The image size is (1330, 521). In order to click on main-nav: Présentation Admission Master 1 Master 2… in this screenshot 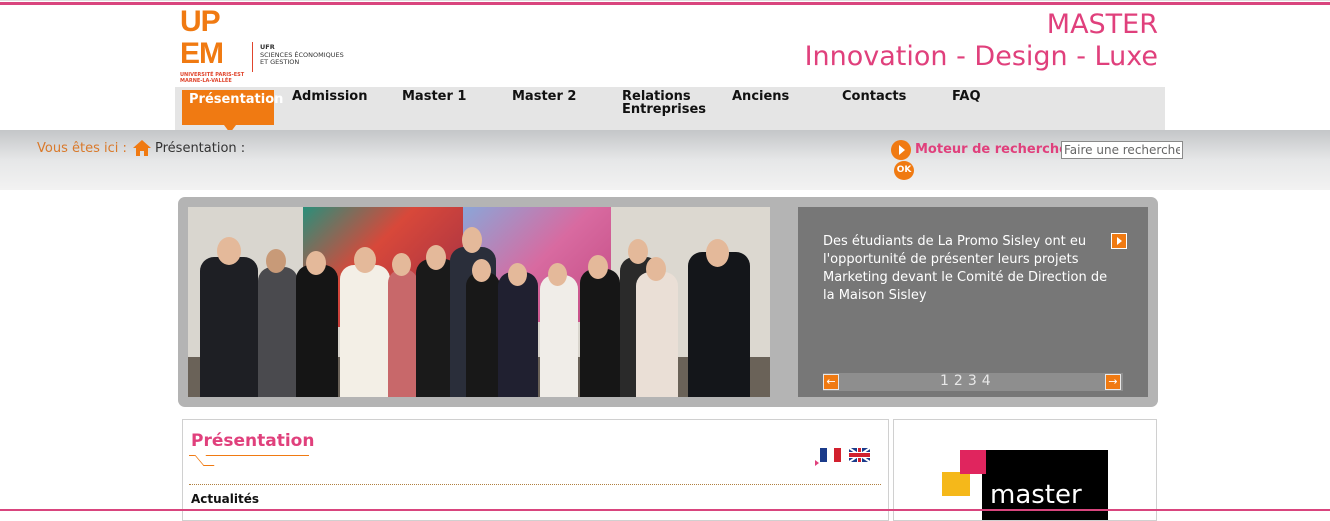, I will do `click(670, 110)`.